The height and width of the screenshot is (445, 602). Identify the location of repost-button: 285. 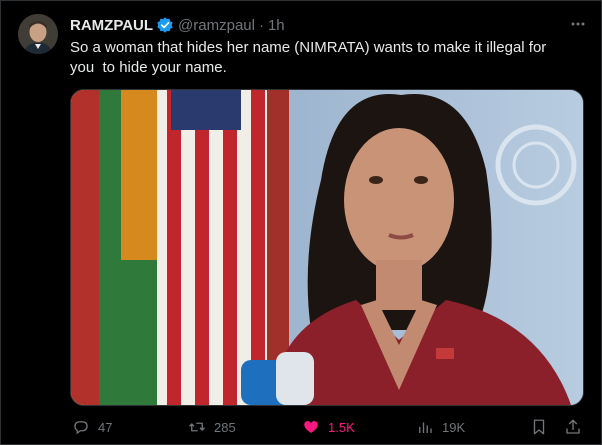
(212, 427).